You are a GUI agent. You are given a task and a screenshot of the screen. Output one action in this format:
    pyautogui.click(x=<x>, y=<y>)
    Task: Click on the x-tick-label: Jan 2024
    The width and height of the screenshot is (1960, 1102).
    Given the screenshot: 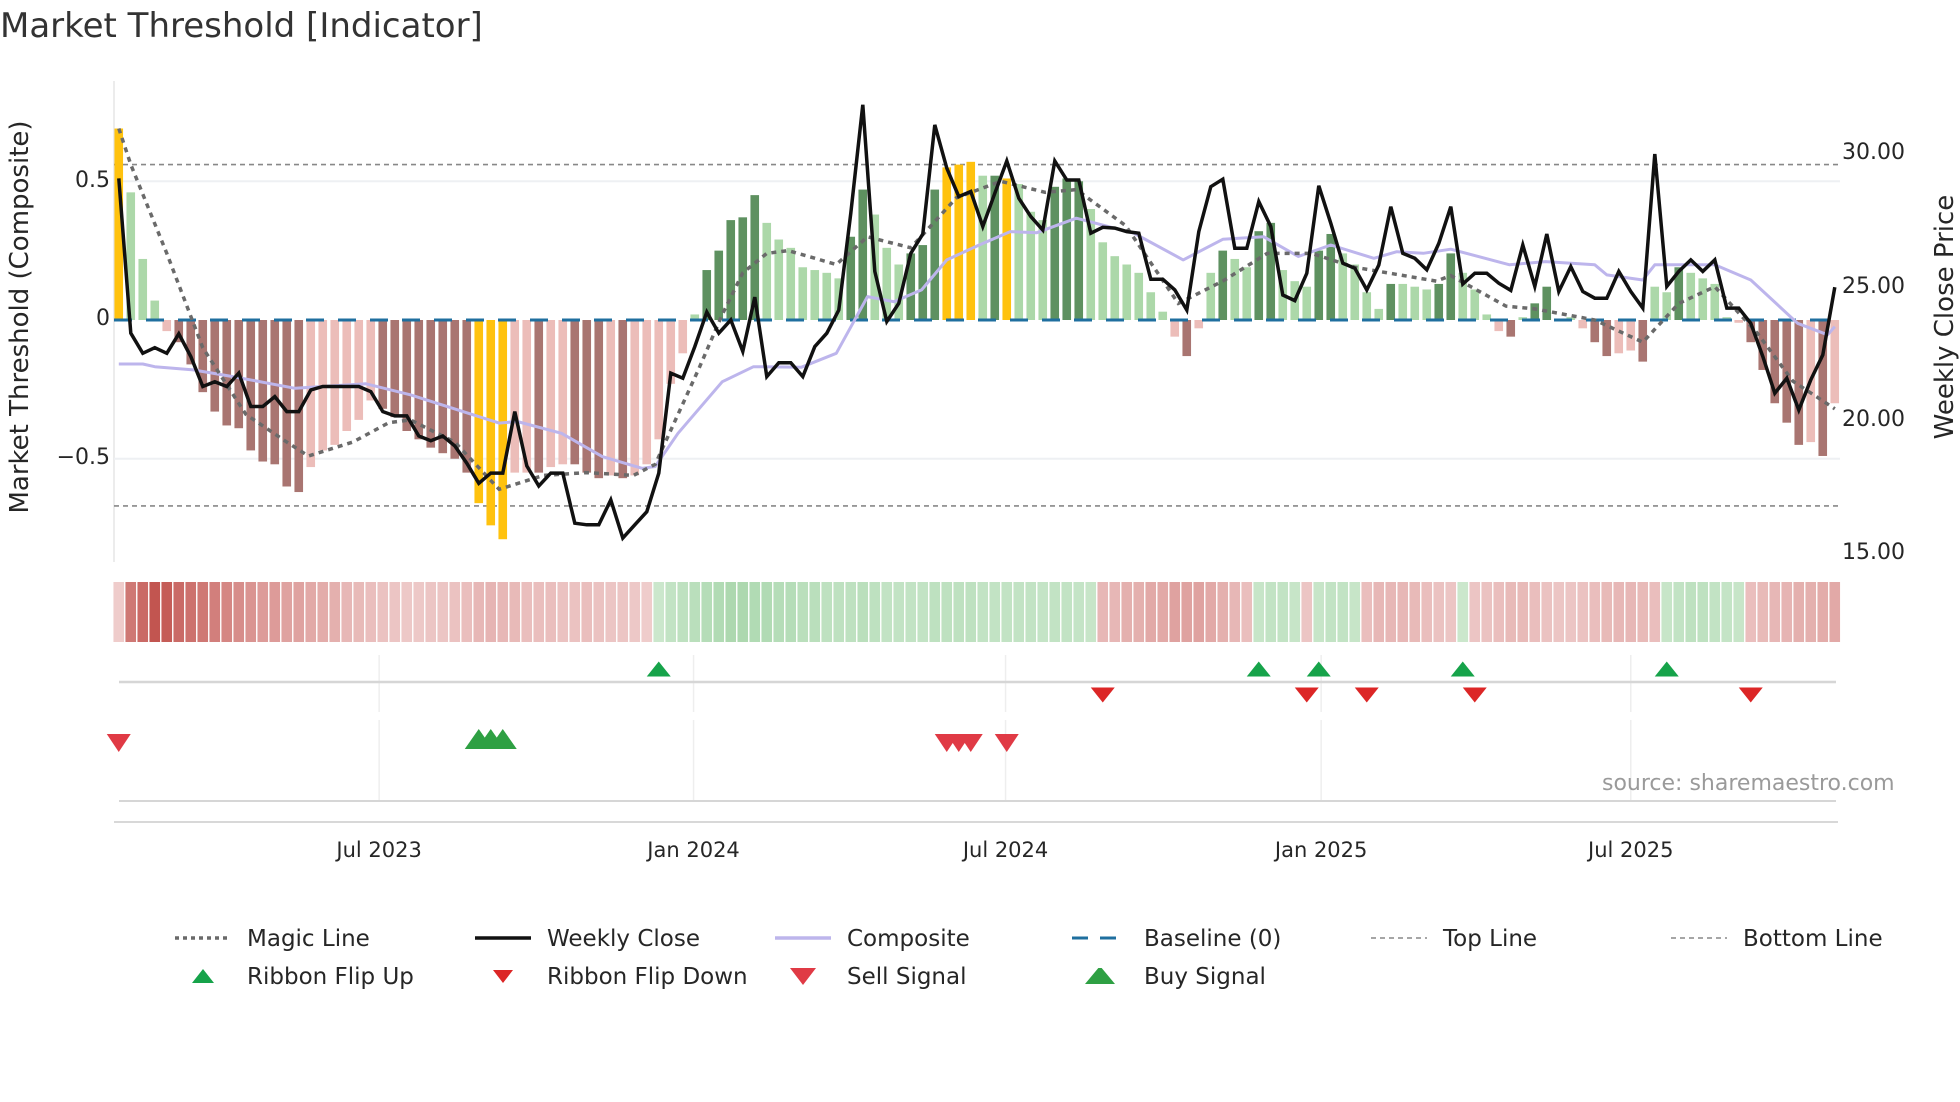 What is the action you would take?
    pyautogui.click(x=693, y=850)
    